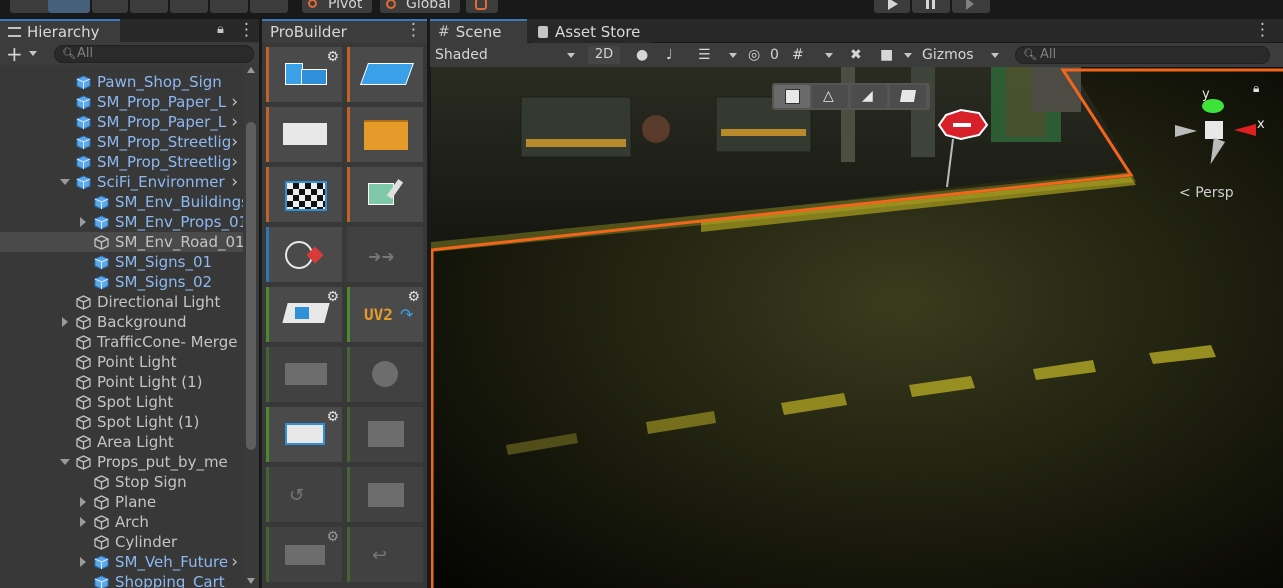 The image size is (1283, 588). I want to click on scene-search-input: 🔍︎ All, so click(1142, 55).